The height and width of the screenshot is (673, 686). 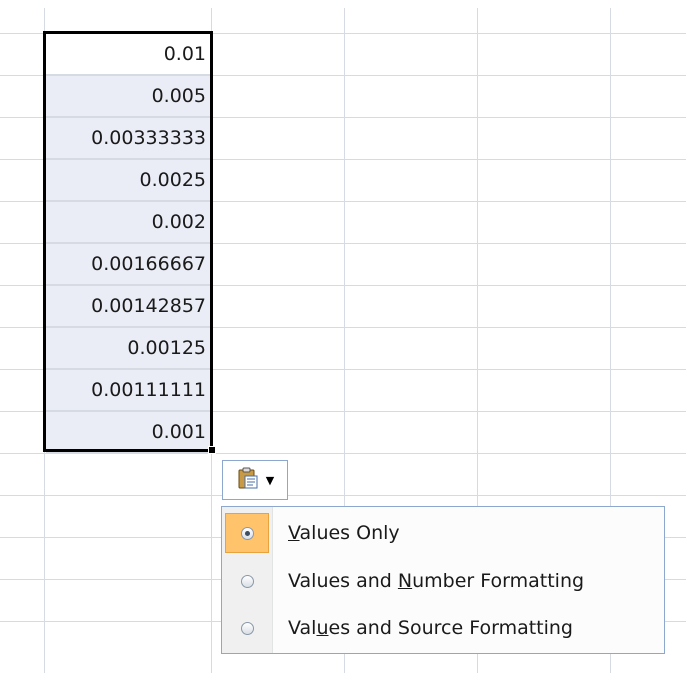 What do you see at coordinates (128, 390) in the screenshot?
I see `cell-row-9: 0.00111111` at bounding box center [128, 390].